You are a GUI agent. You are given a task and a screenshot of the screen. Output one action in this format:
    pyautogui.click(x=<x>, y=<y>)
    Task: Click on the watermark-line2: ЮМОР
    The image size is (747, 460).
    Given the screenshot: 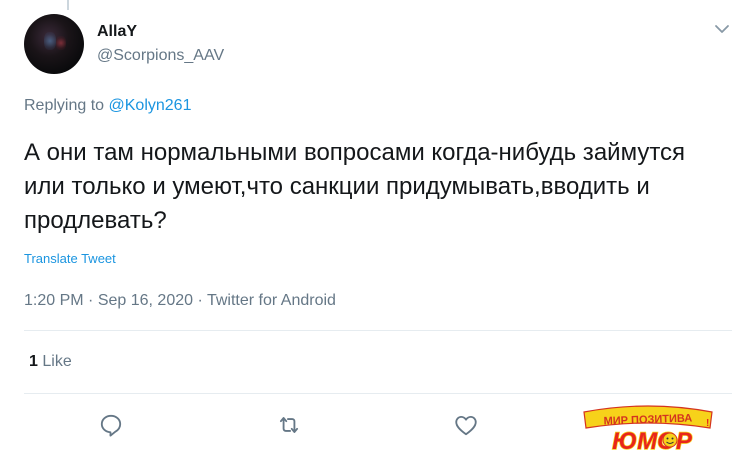 What is the action you would take?
    pyautogui.click(x=652, y=441)
    